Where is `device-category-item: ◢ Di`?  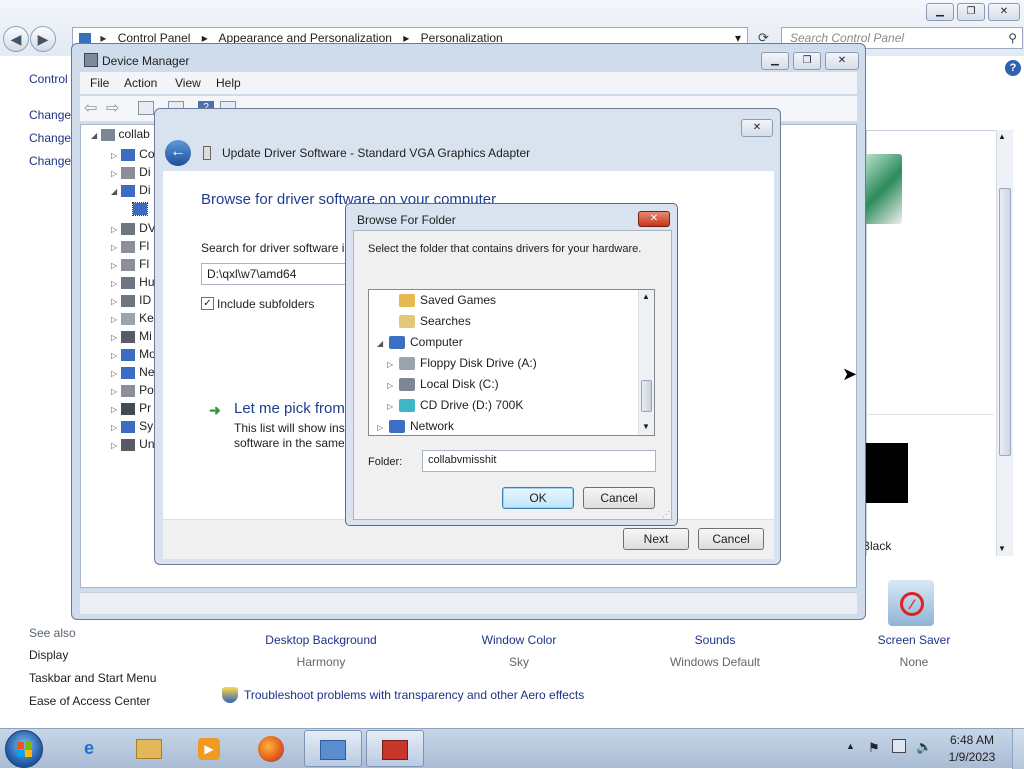 device-category-item: ◢ Di is located at coordinates (131, 190).